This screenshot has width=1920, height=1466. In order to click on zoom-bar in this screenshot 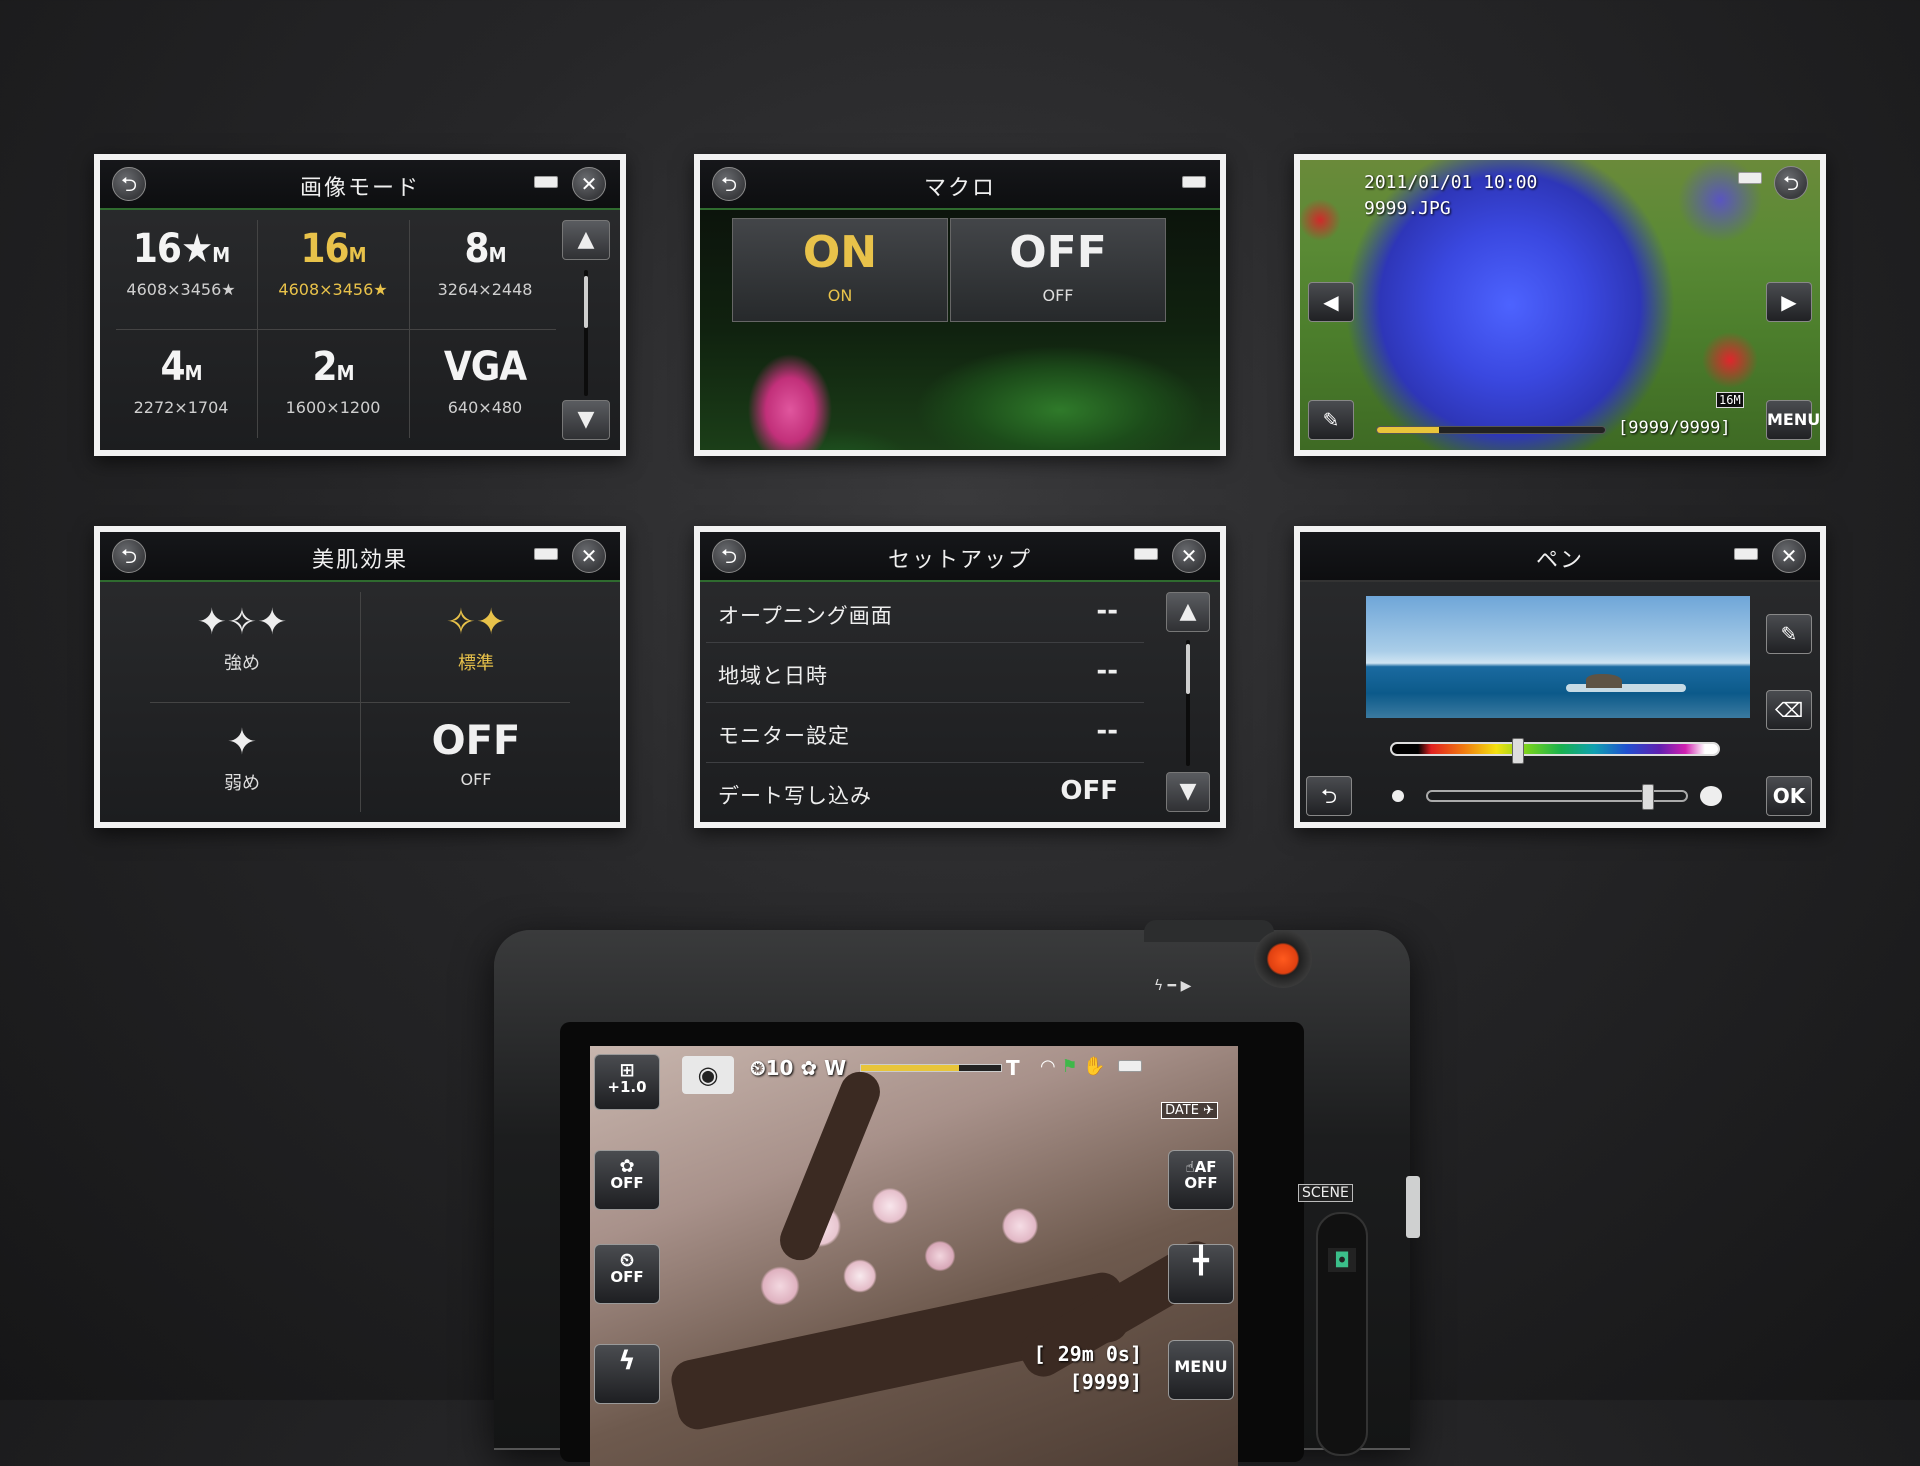, I will do `click(931, 1068)`.